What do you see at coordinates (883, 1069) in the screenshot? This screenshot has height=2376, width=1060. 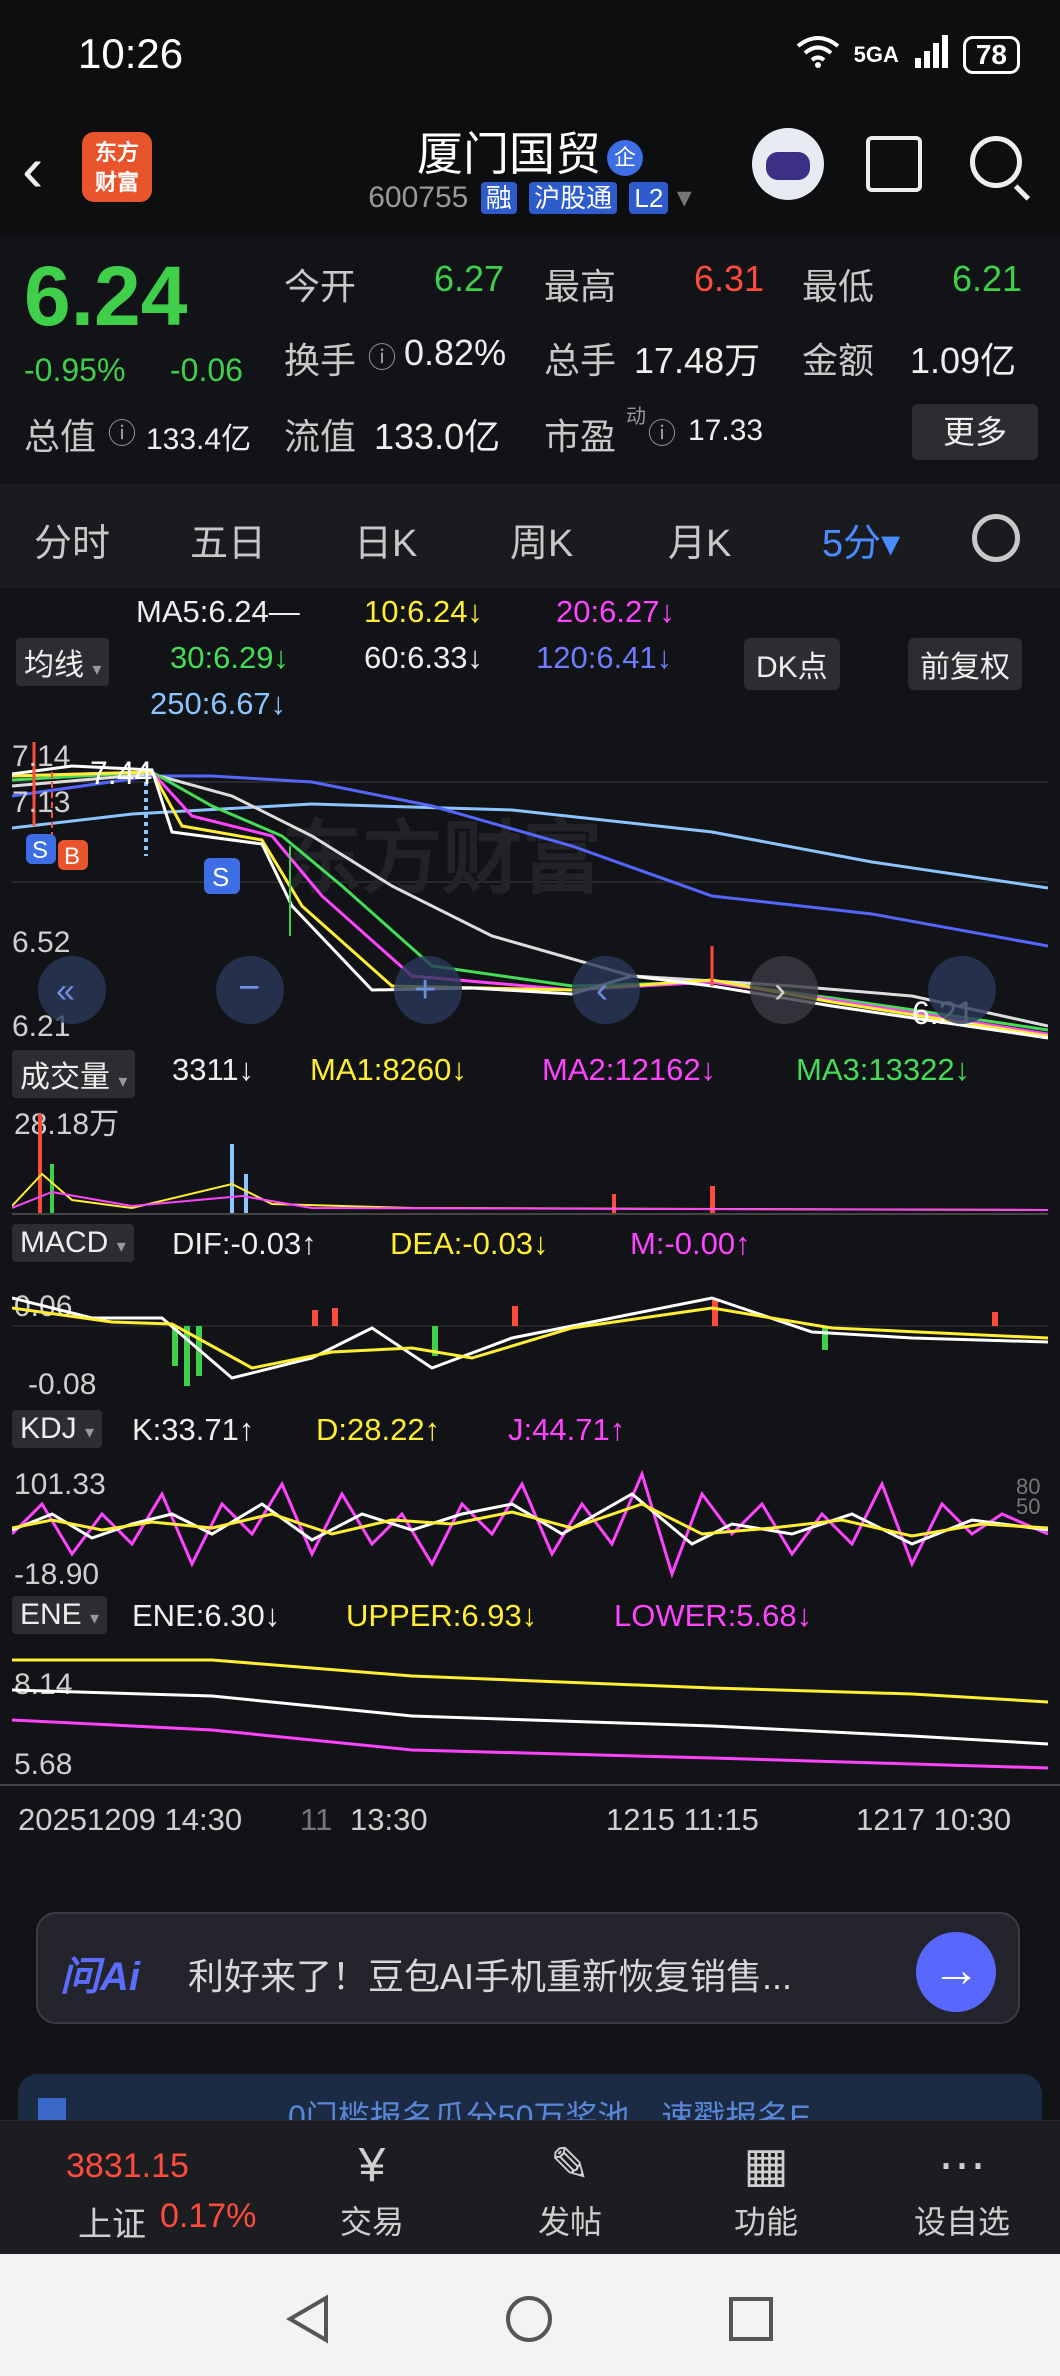 I see `volume-ma3: MA3:13322↓` at bounding box center [883, 1069].